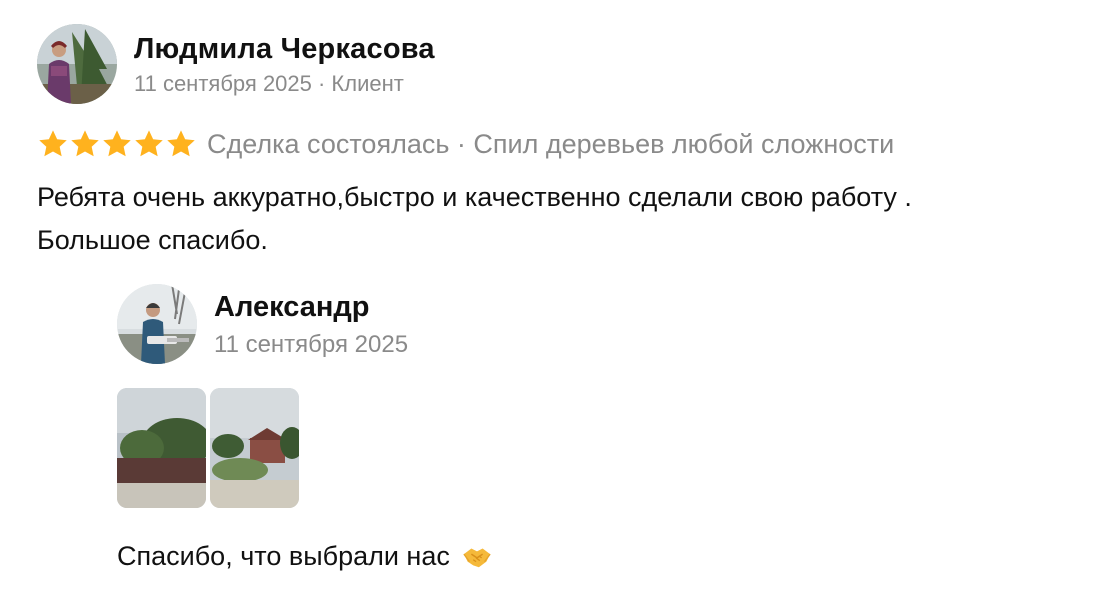 This screenshot has width=1103, height=609. What do you see at coordinates (567, 556) in the screenshot?
I see `reply-text: Спасибо, что выбрали нас` at bounding box center [567, 556].